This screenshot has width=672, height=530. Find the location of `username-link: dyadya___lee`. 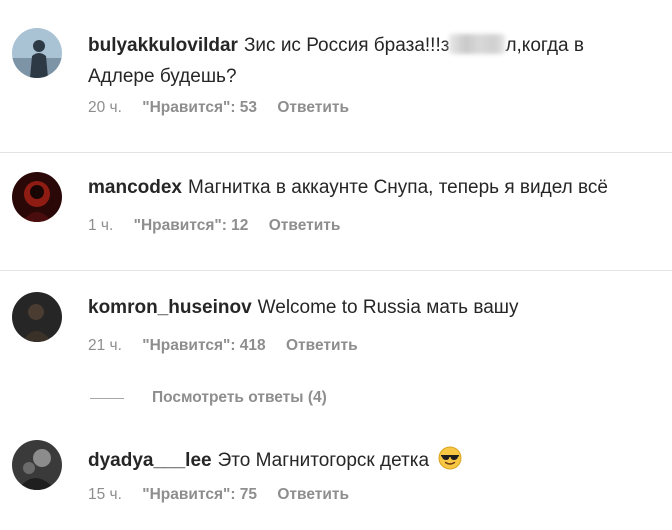

username-link: dyadya___lee is located at coordinates (150, 460).